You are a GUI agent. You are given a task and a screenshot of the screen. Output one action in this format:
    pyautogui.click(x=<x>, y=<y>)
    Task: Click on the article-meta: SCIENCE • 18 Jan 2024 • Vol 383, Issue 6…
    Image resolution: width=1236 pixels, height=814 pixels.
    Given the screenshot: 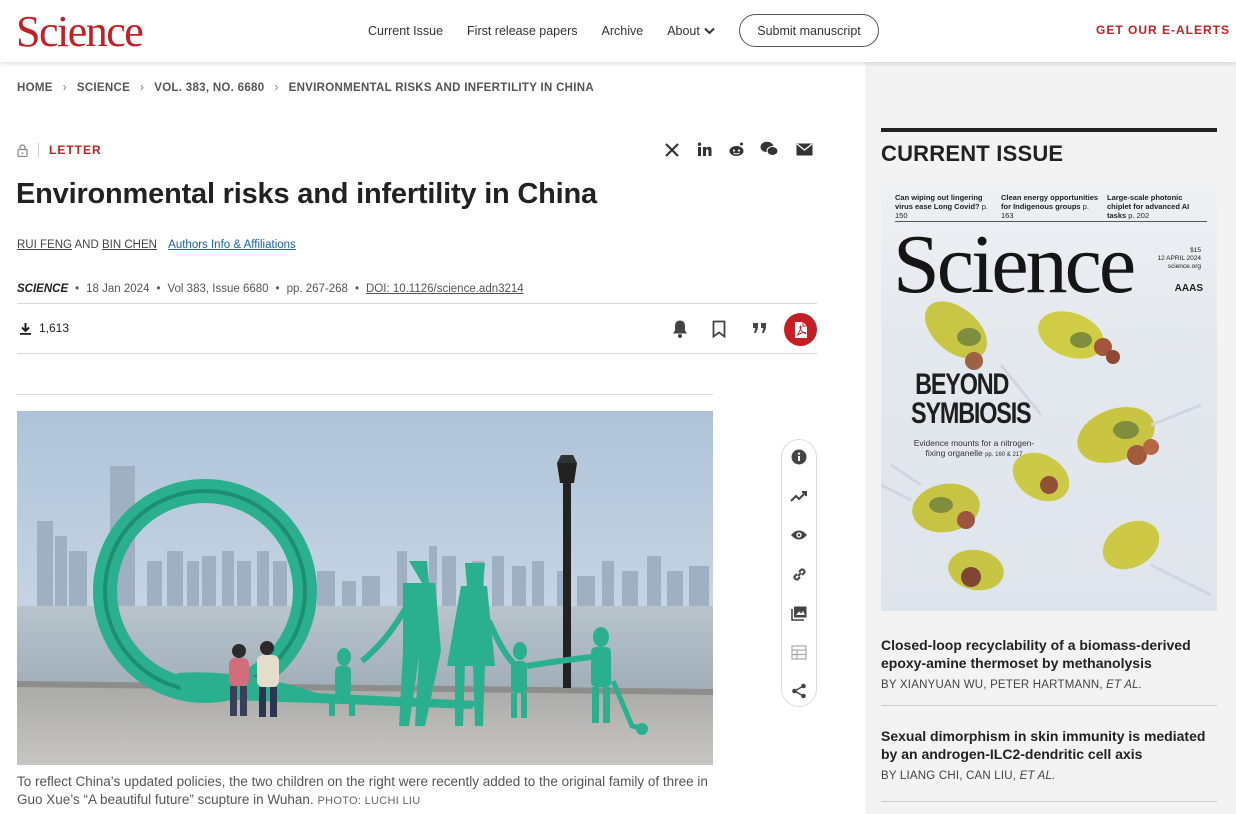 What is the action you would take?
    pyautogui.click(x=270, y=289)
    